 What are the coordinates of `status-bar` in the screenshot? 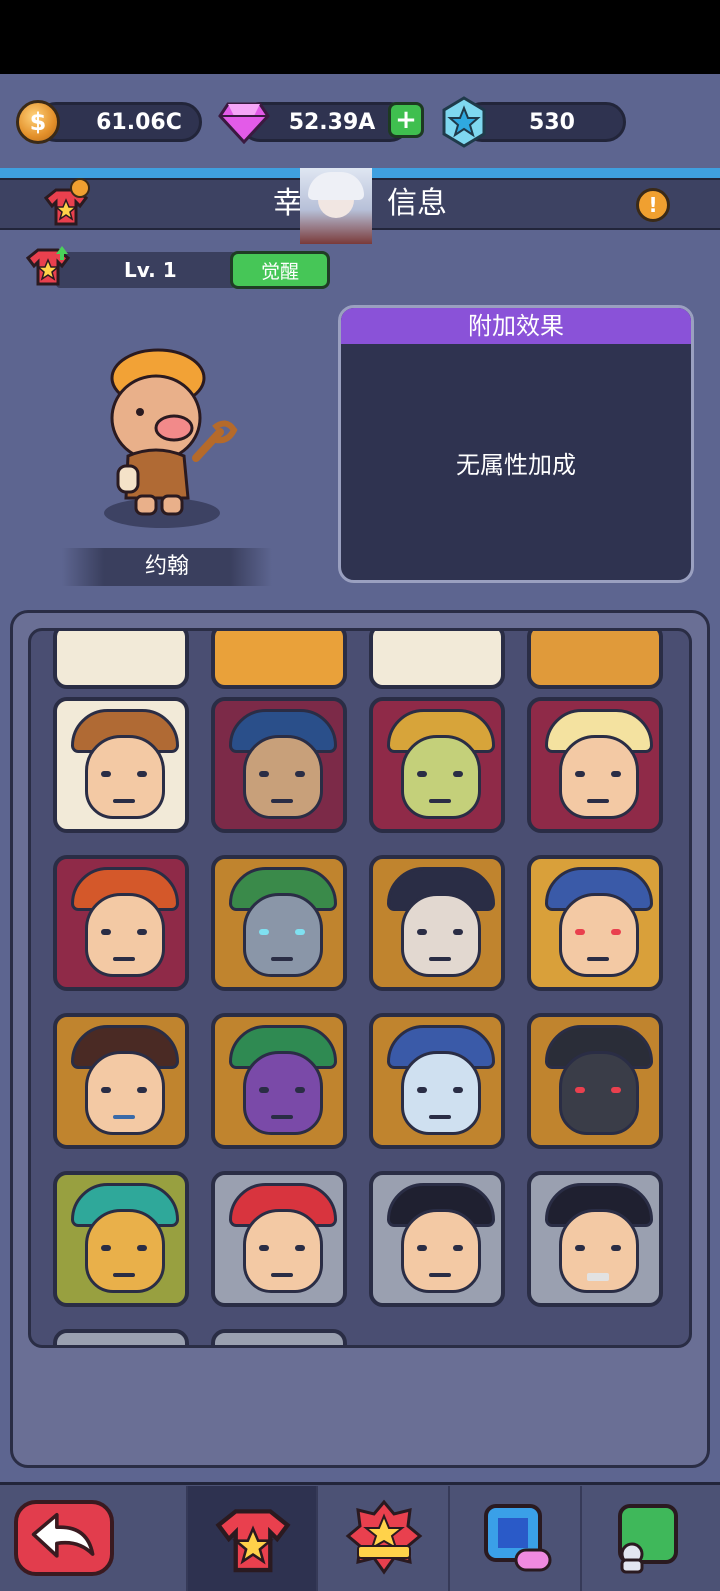 It's located at (360, 37).